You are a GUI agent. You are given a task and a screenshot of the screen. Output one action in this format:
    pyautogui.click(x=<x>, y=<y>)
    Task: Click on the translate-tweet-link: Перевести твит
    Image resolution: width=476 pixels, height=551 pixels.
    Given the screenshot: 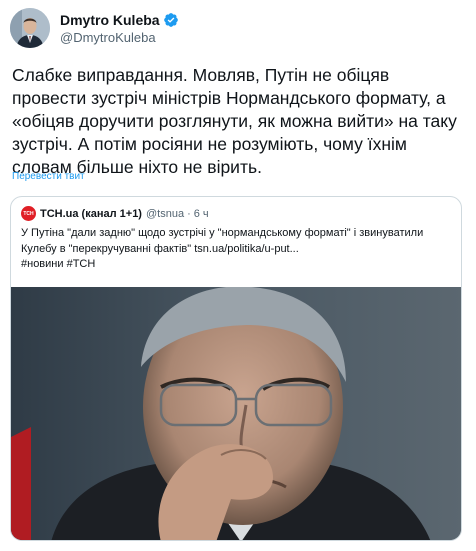 What is the action you would take?
    pyautogui.click(x=48, y=176)
    